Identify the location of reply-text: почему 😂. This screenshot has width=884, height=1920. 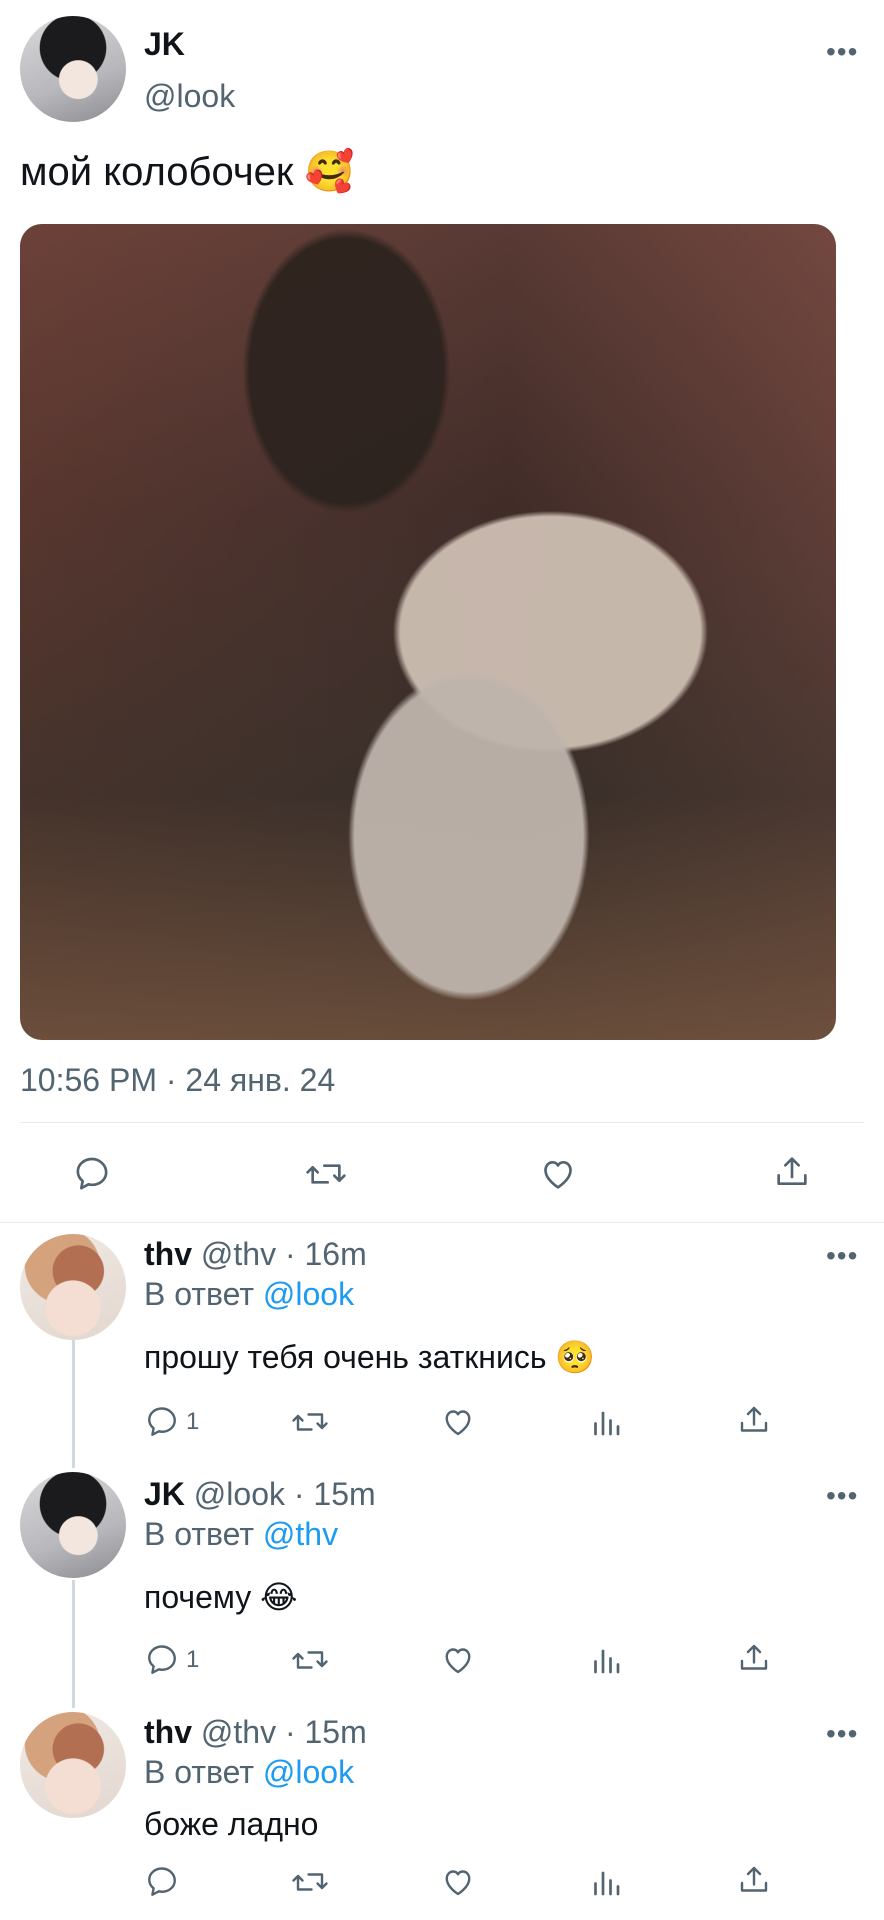
(221, 1597).